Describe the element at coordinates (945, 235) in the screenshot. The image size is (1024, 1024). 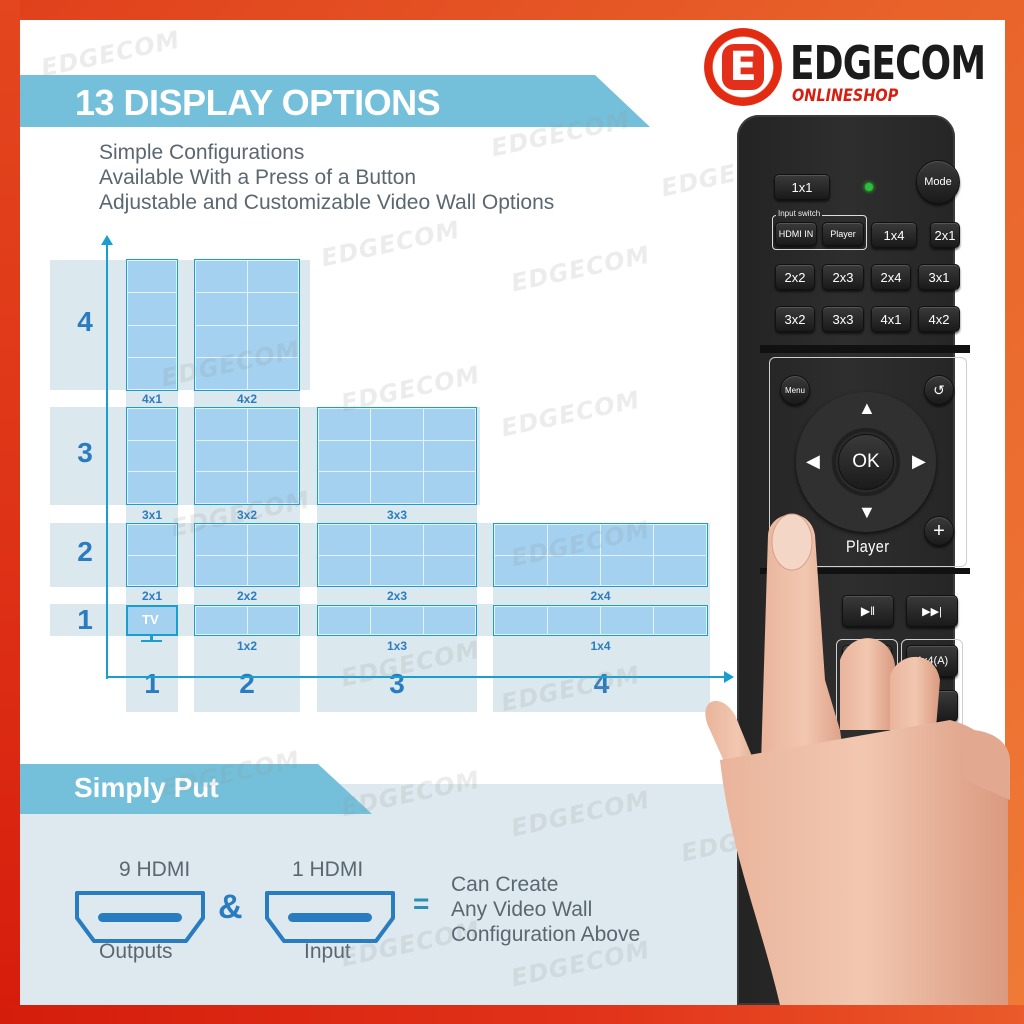
I see `button-2x1: 2x1` at that location.